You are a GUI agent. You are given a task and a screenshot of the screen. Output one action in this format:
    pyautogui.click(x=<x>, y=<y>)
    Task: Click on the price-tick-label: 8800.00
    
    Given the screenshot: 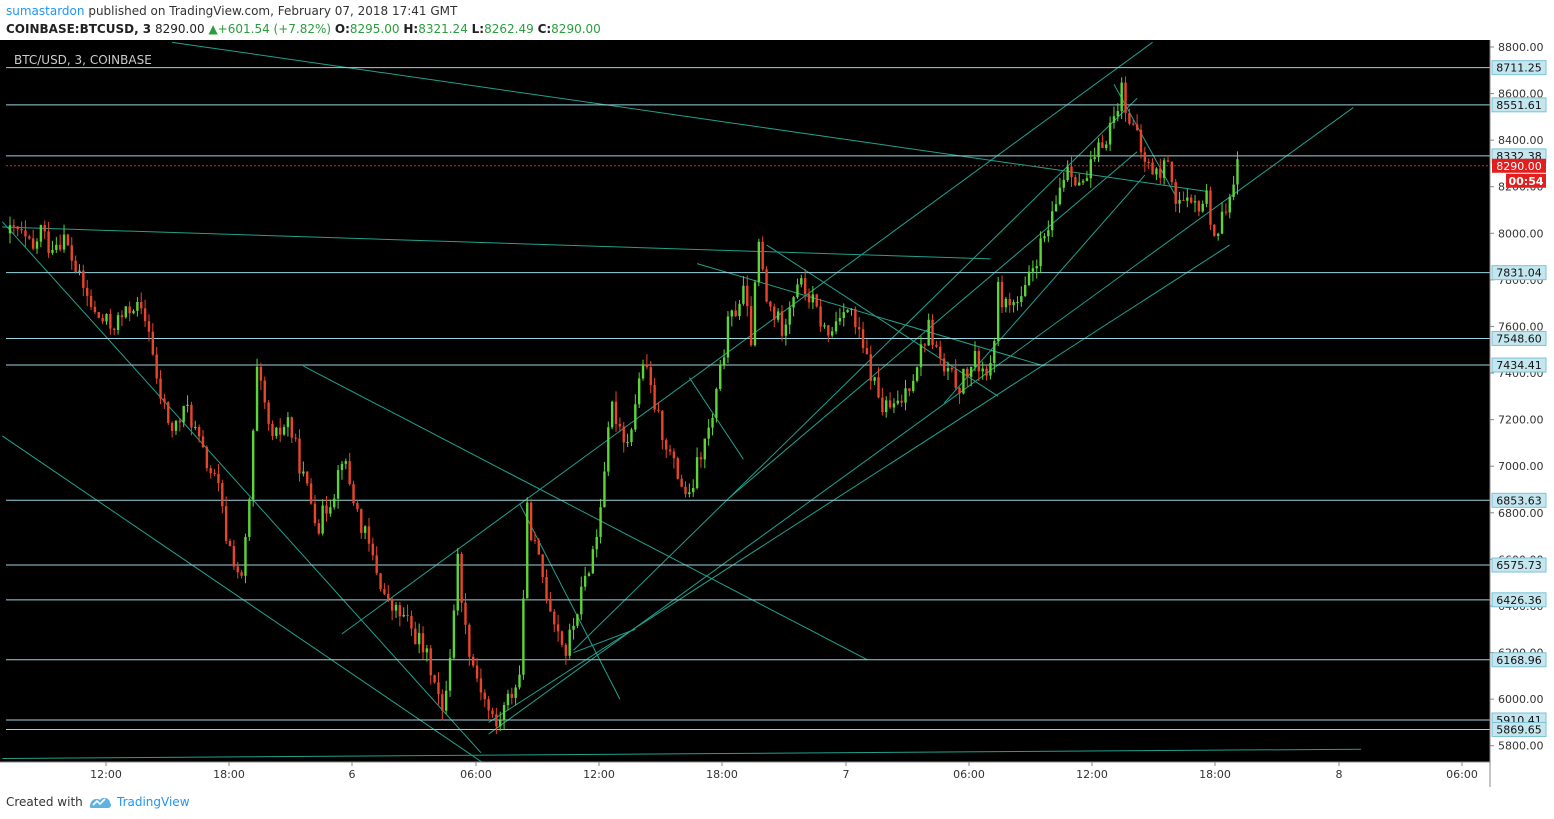 What is the action you would take?
    pyautogui.click(x=1521, y=47)
    